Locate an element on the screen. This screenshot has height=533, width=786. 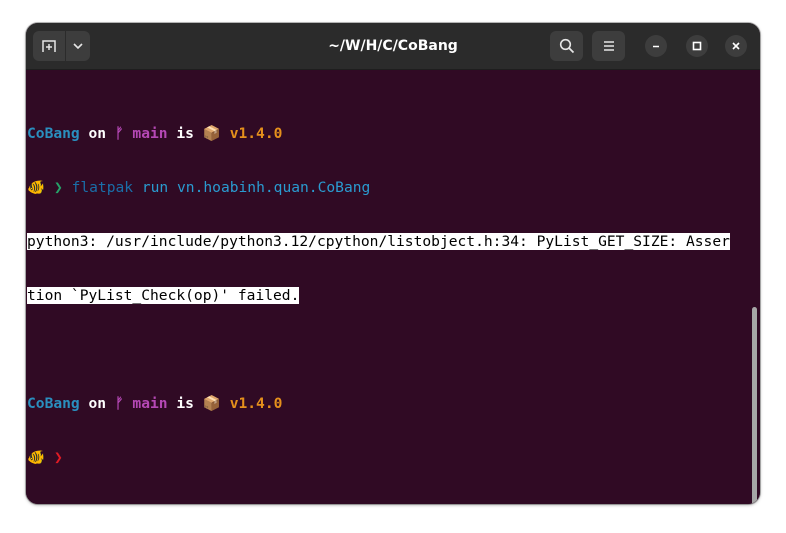
header-bar: ~/W/H/C/CoBang is located at coordinates (393, 46).